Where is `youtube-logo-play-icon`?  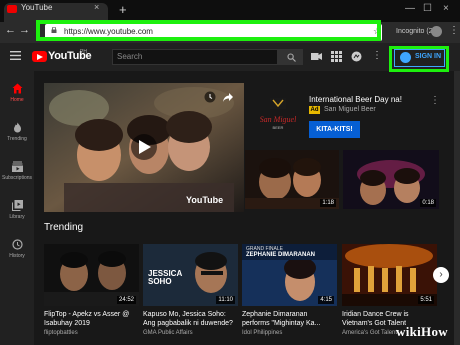
youtube-logo-play-icon is located at coordinates (40, 57).